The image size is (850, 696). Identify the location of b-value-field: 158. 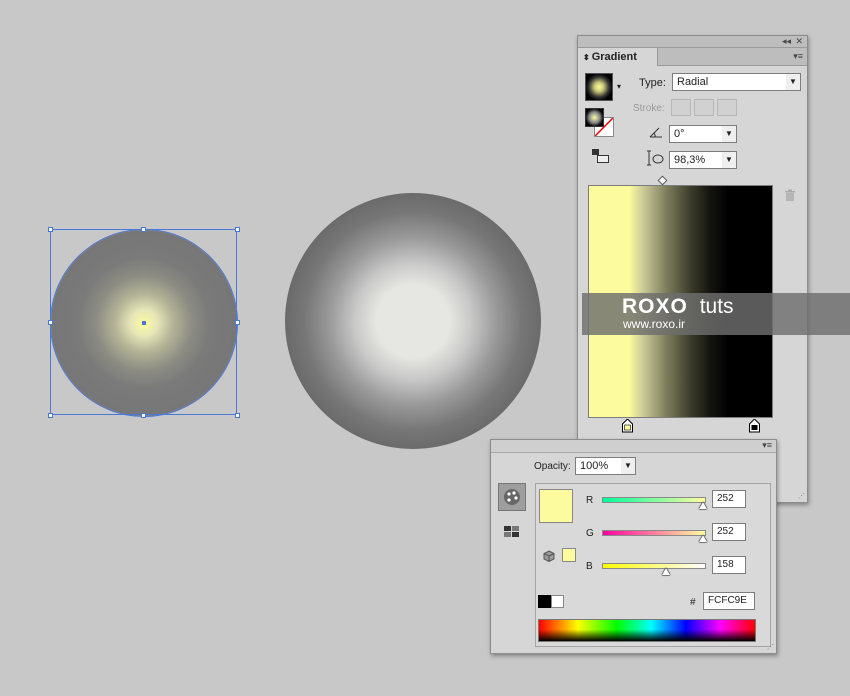
(729, 565).